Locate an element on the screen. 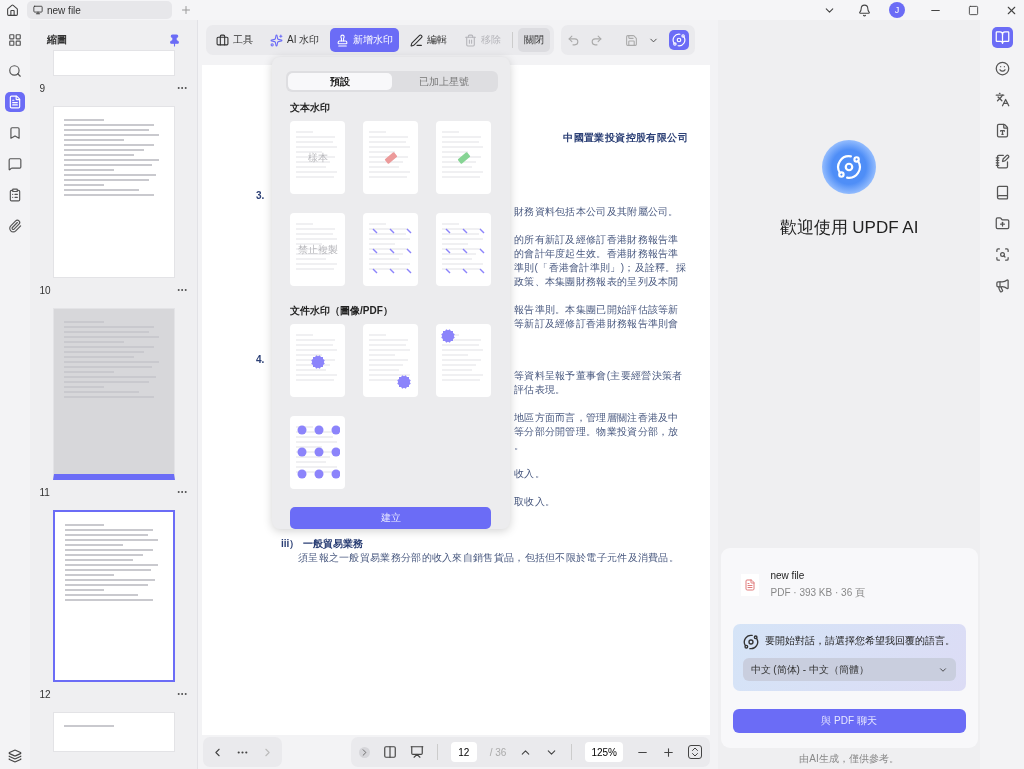 The height and width of the screenshot is (769, 1024). trash-icon is located at coordinates (471, 40).